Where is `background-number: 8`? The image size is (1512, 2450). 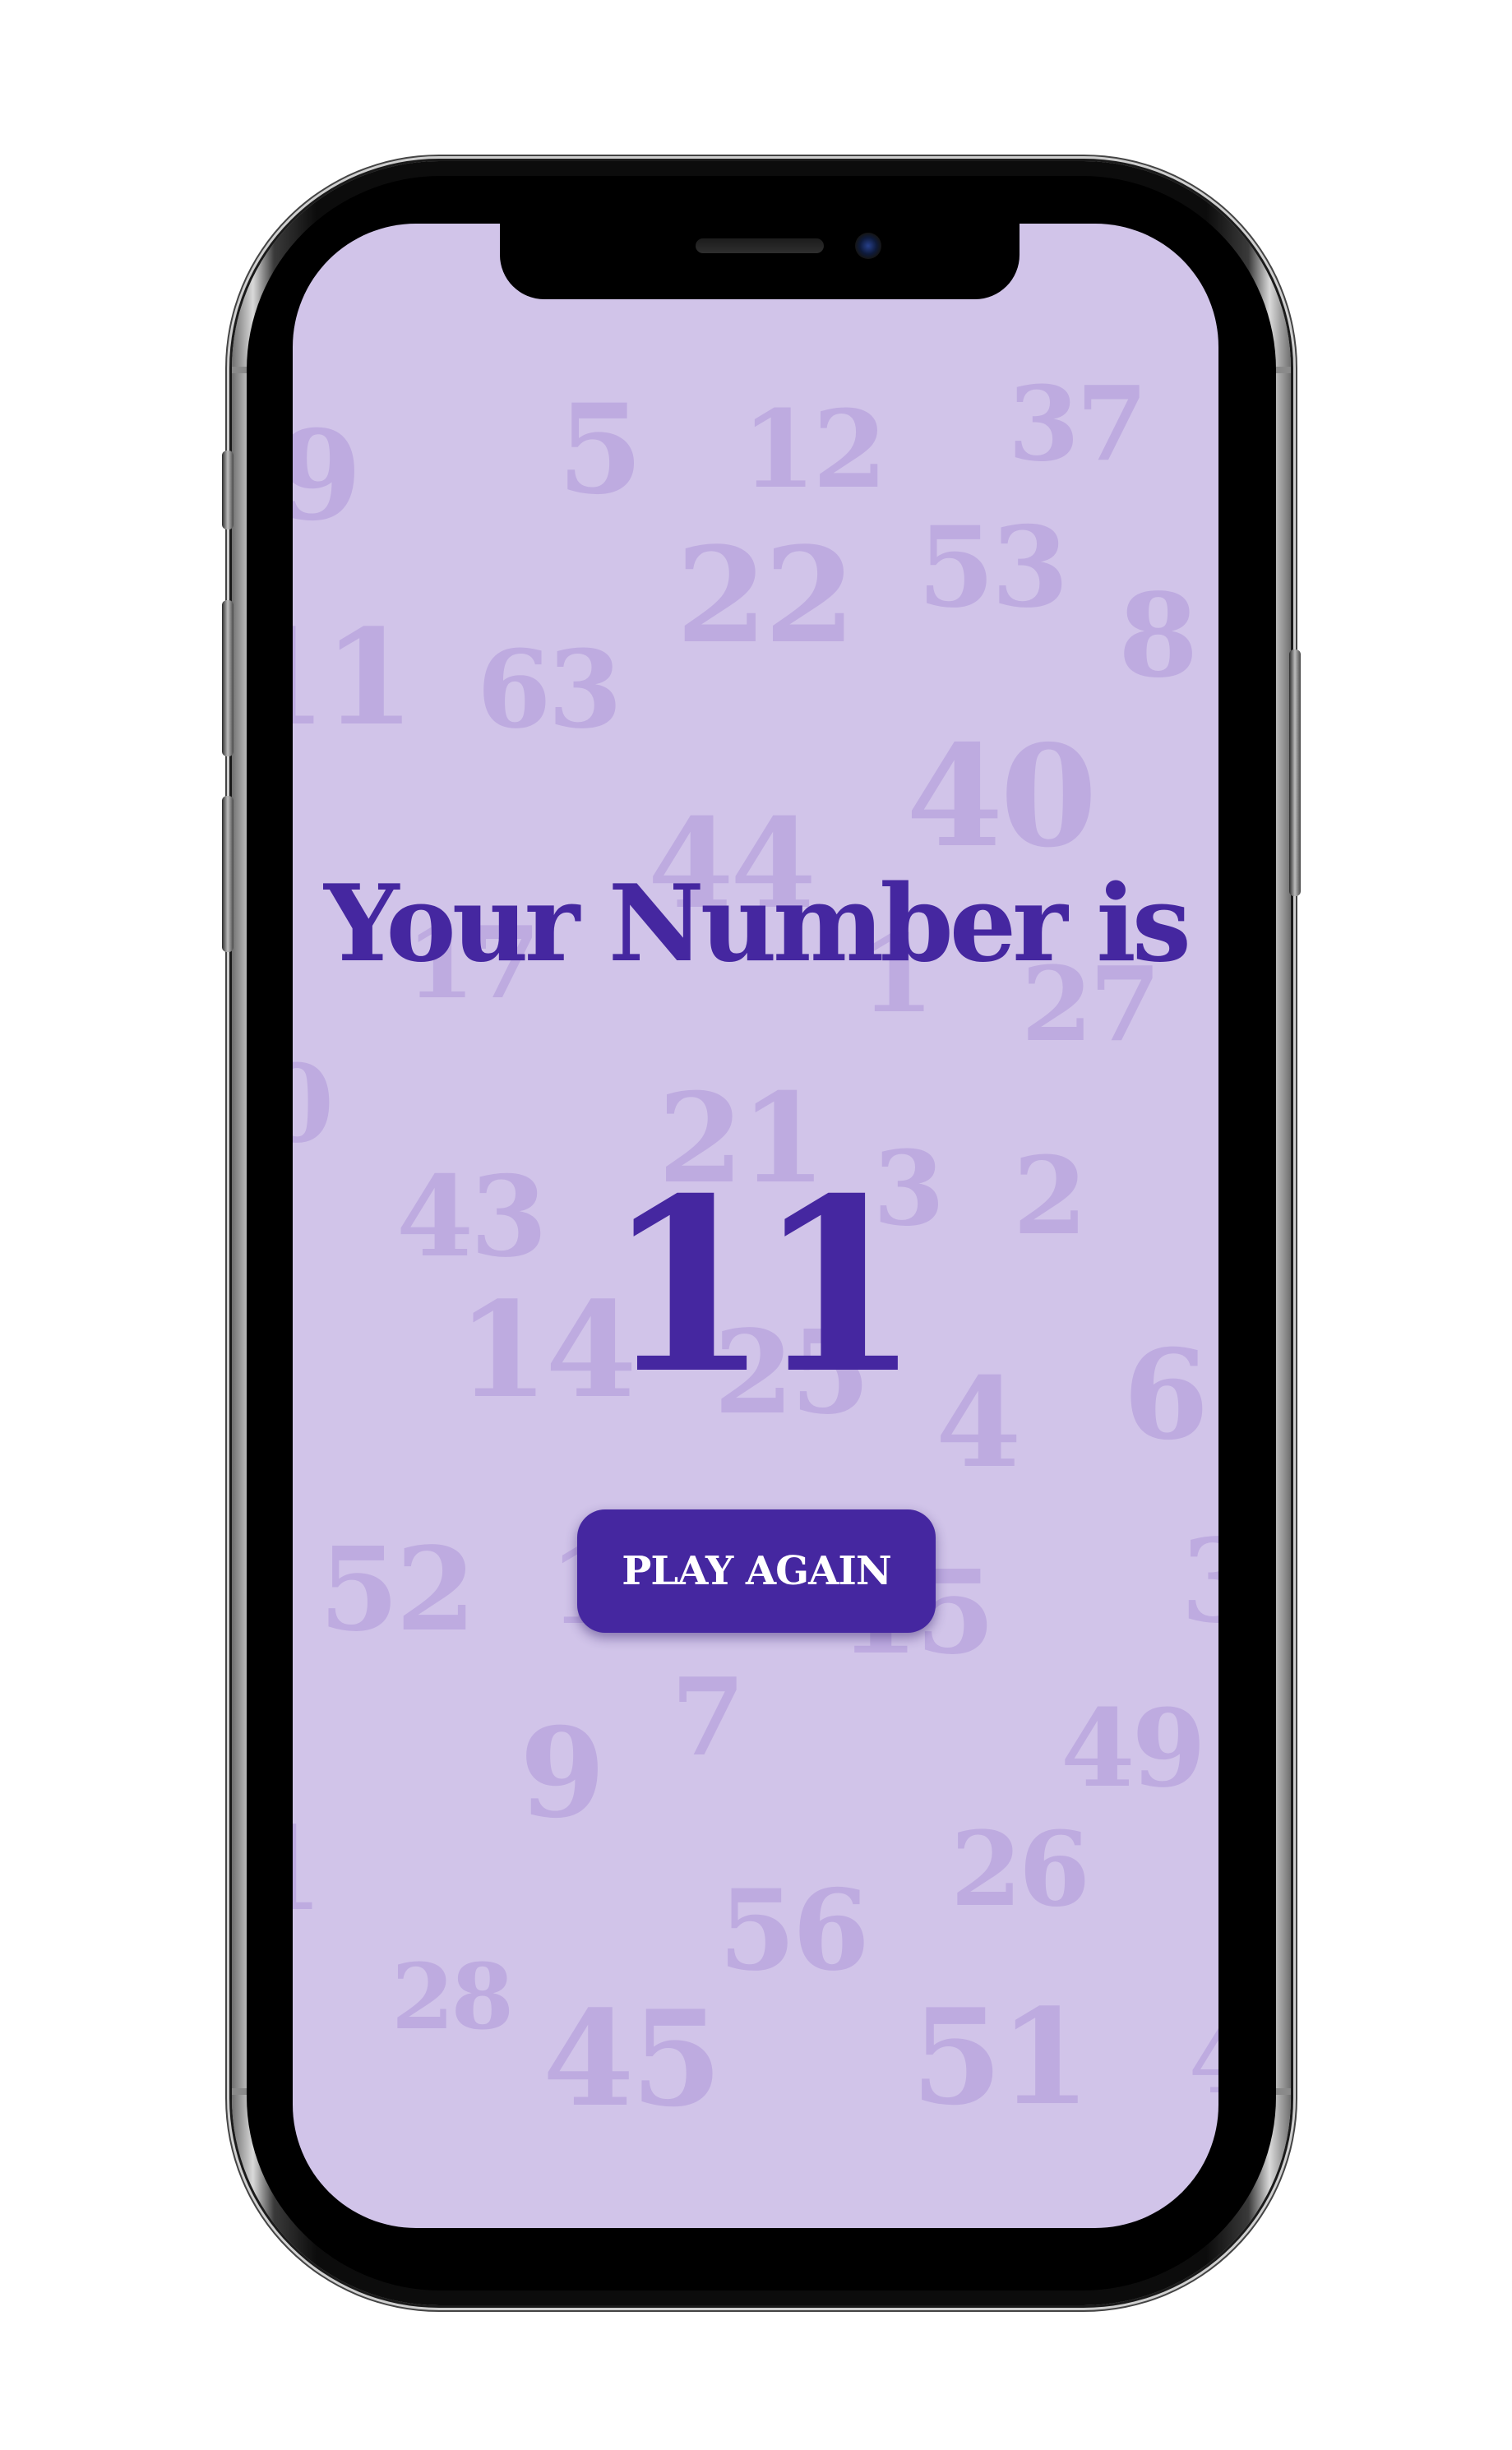
background-number: 8 is located at coordinates (1158, 636).